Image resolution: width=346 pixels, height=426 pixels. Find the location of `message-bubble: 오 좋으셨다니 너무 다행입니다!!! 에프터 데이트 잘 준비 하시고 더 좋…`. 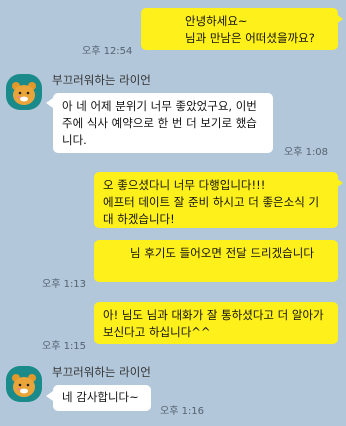

message-bubble: 오 좋으셨다니 너무 다행입니다!!! 에프터 데이트 잘 준비 하시고 더 좋… is located at coordinates (216, 200).